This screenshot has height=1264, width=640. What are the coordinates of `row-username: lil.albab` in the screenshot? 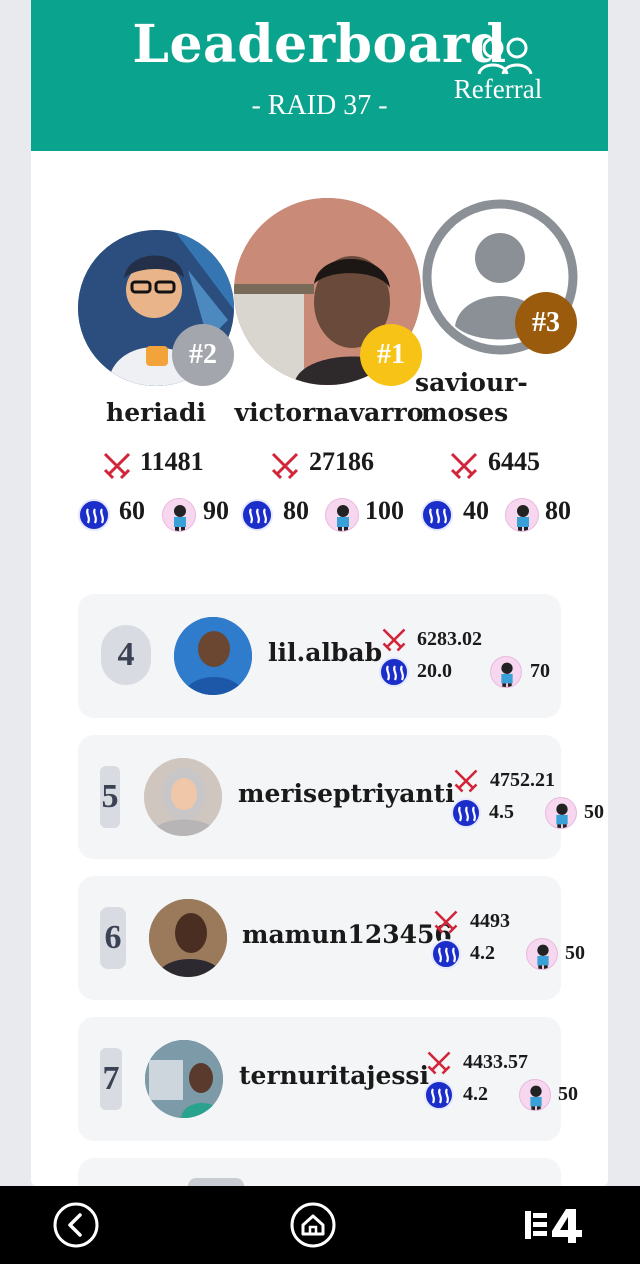 It's located at (325, 652).